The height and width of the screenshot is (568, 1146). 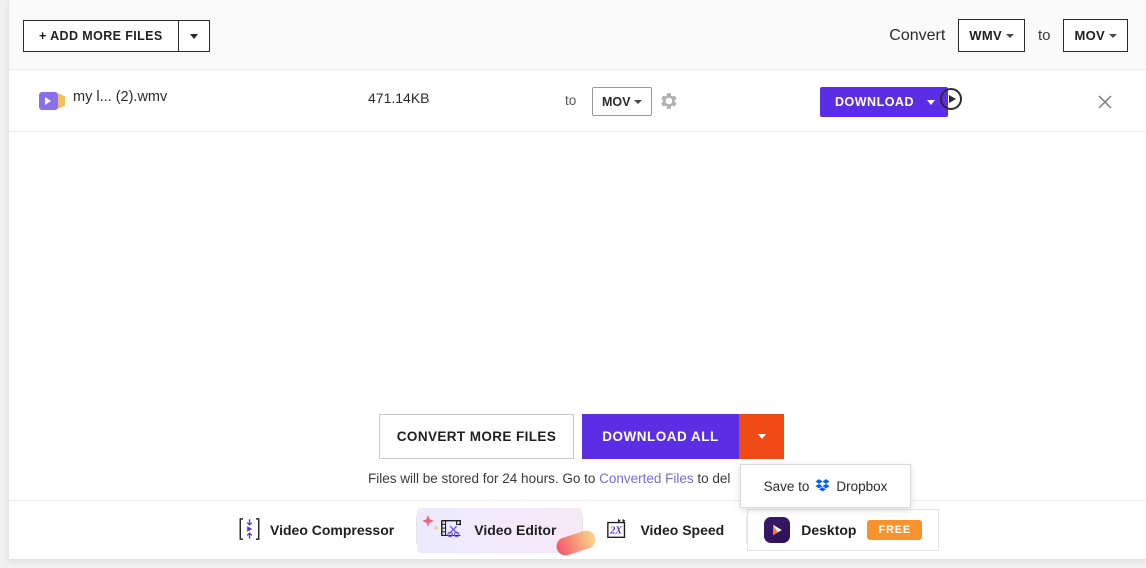 I want to click on download-all-label: DOWNLOAD ALL, so click(x=660, y=436).